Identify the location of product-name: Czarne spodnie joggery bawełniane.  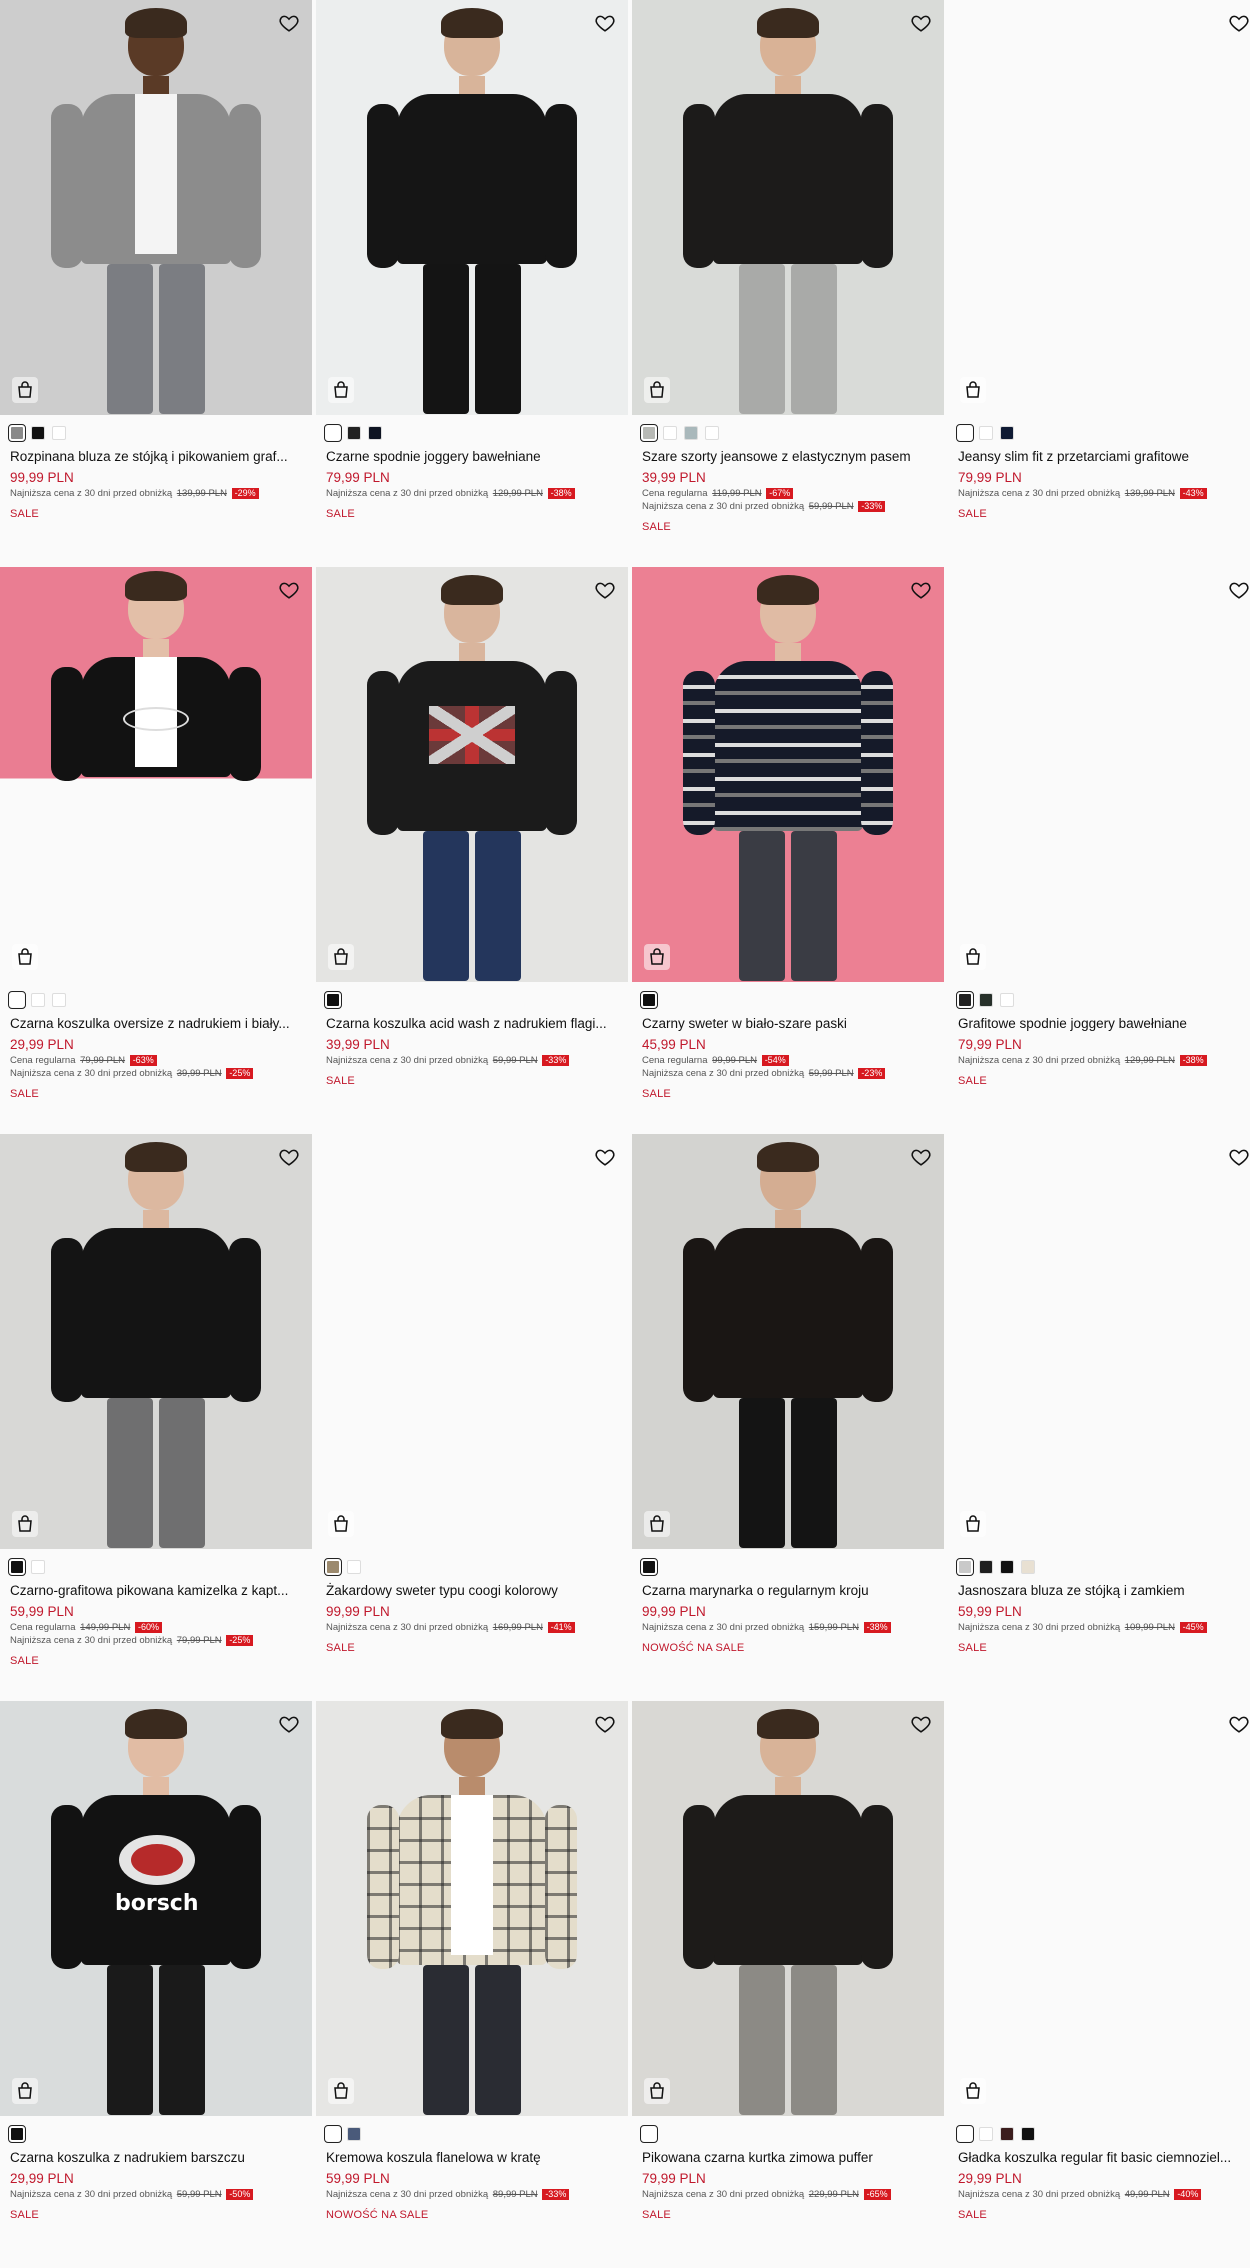
(472, 457).